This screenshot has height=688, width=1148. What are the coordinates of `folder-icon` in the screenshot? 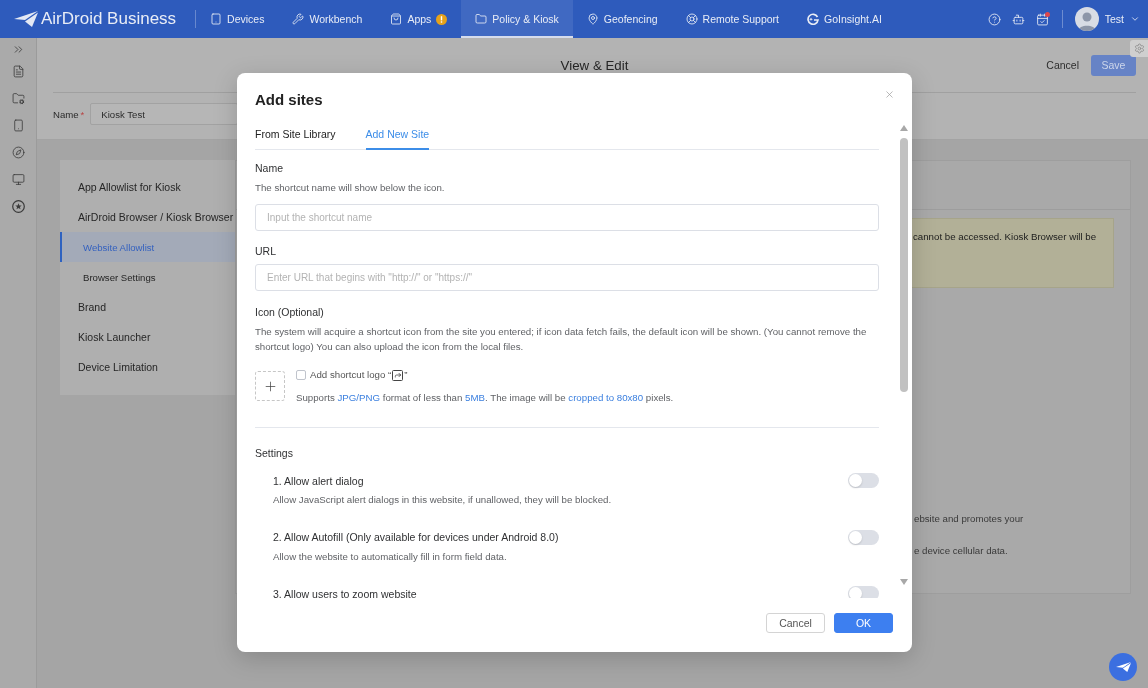 It's located at (481, 19).